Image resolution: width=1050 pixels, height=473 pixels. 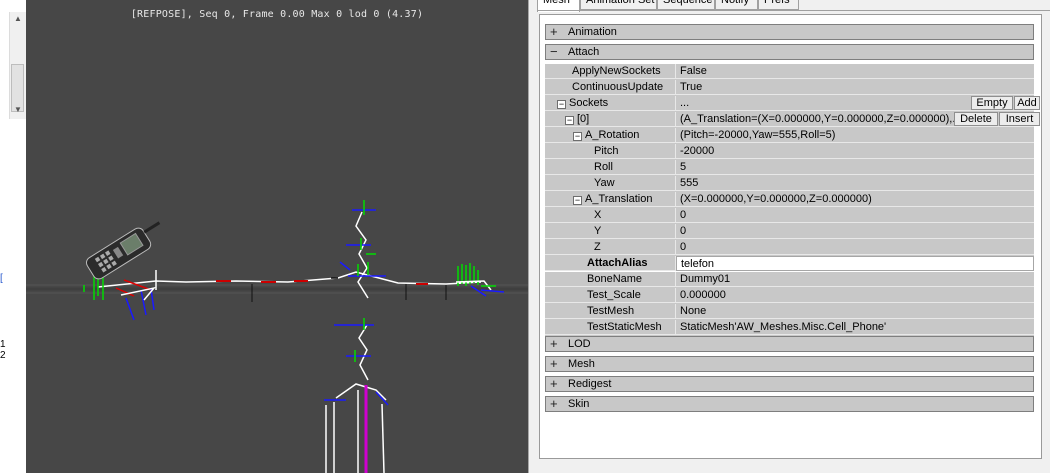 What do you see at coordinates (610, 231) in the screenshot?
I see `property-name: Y` at bounding box center [610, 231].